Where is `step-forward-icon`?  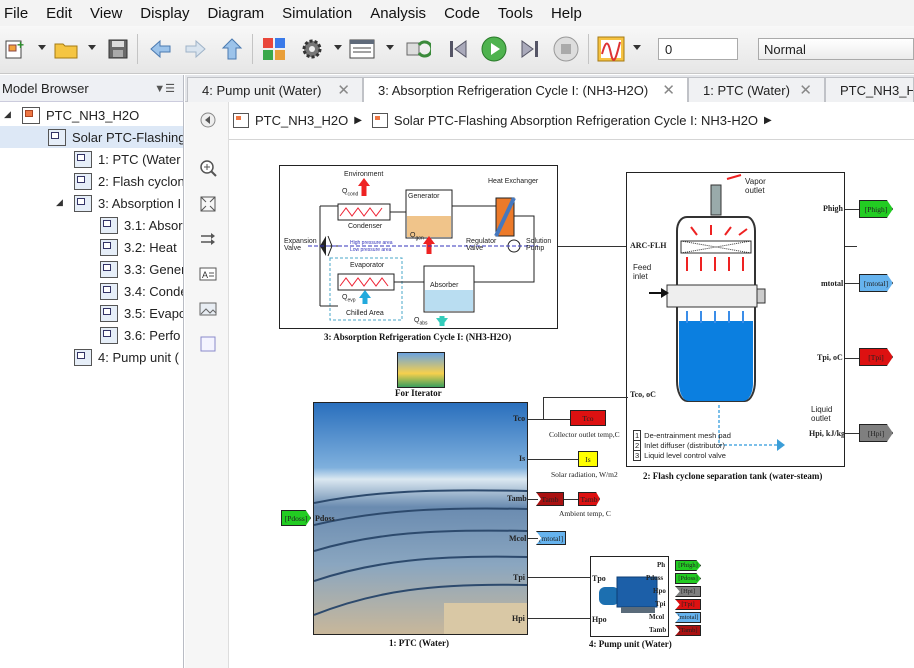
step-forward-icon is located at coordinates (530, 49).